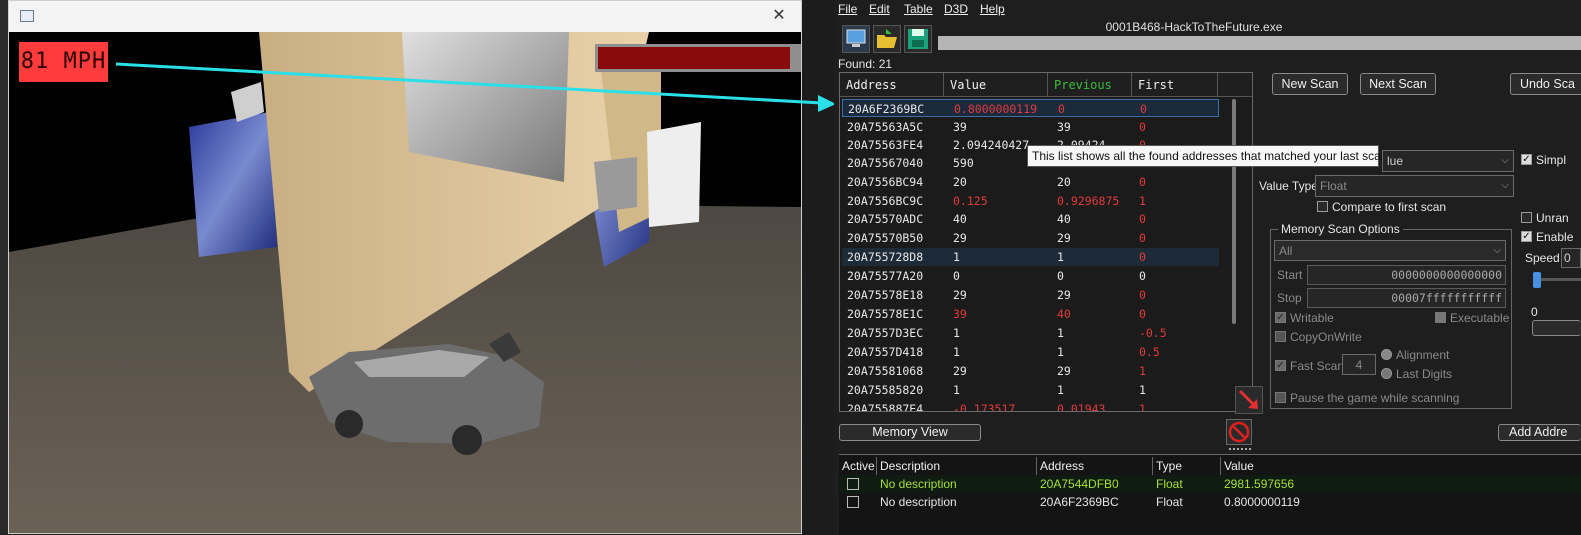 Image resolution: width=1581 pixels, height=535 pixels. I want to click on executable-label: Executable, so click(1480, 318).